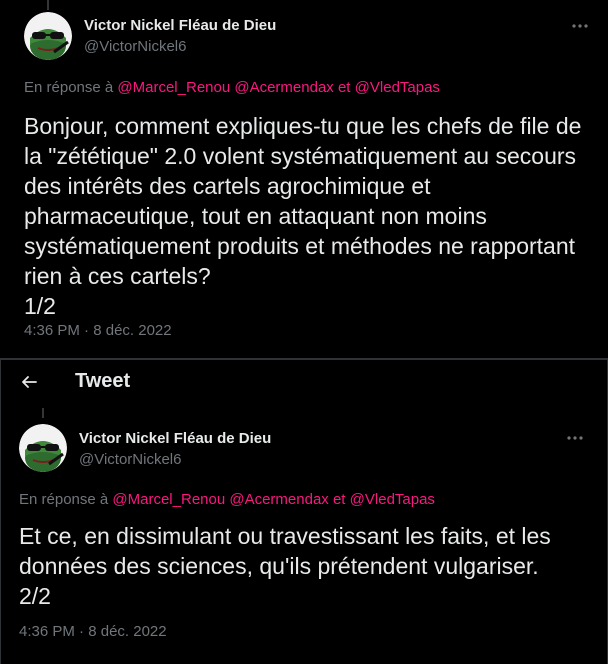 The image size is (608, 664). Describe the element at coordinates (304, 382) in the screenshot. I see `top-bar: Tweet` at that location.